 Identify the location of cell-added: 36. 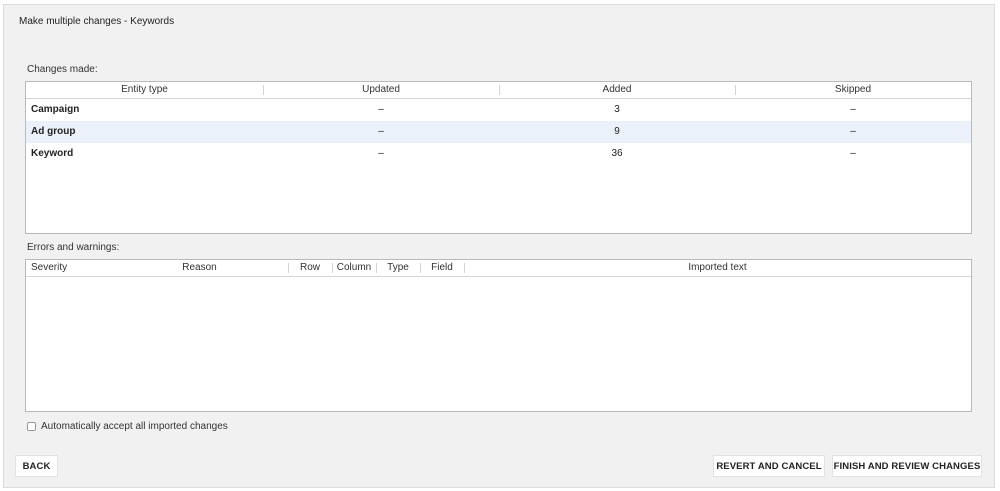
(617, 153).